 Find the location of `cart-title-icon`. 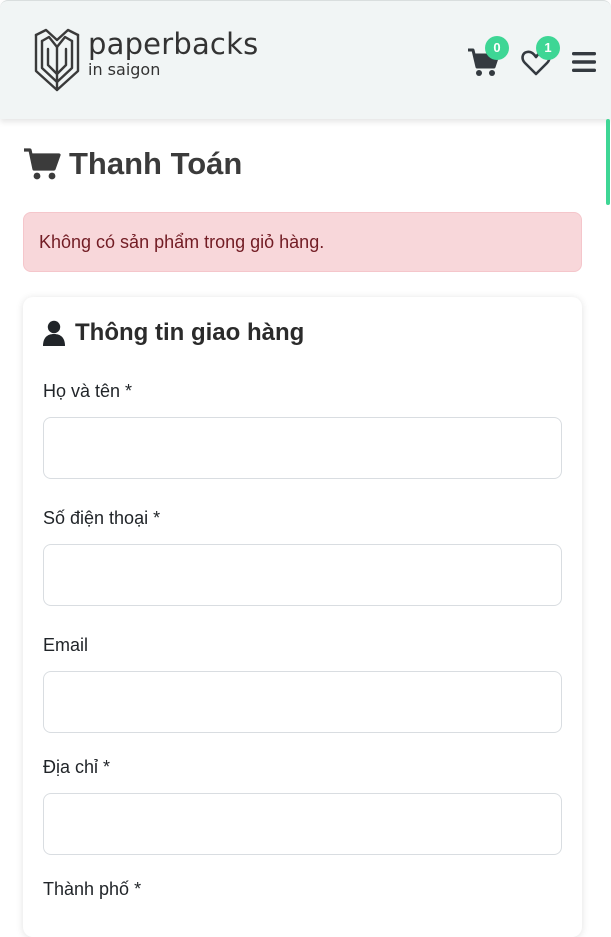

cart-title-icon is located at coordinates (42, 164).